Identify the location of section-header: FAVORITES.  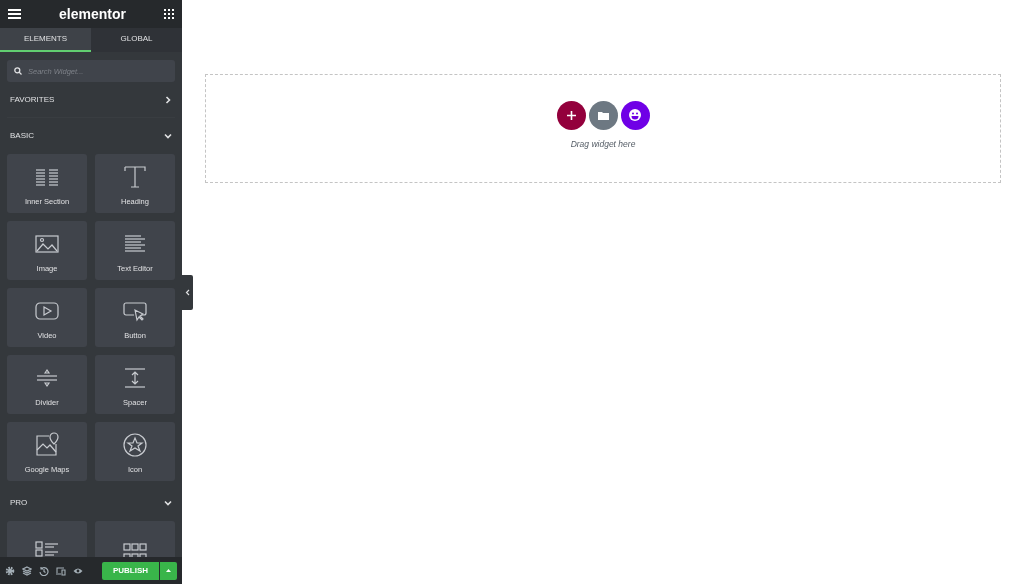
(91, 100).